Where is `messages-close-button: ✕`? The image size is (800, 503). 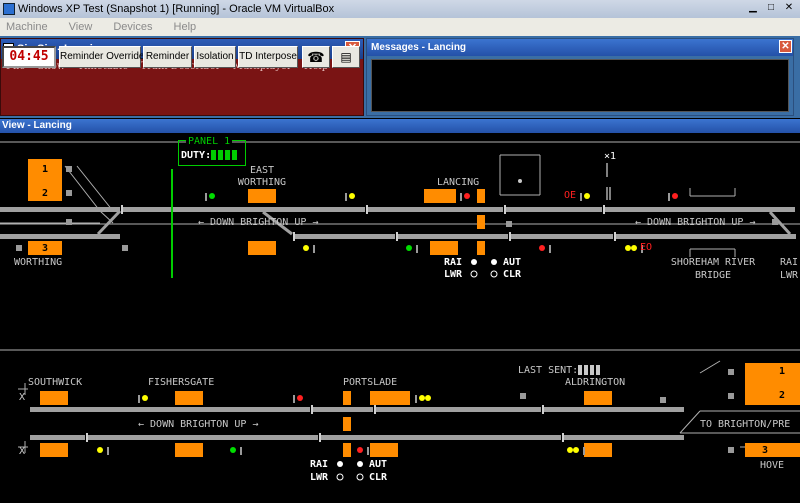 messages-close-button: ✕ is located at coordinates (785, 46).